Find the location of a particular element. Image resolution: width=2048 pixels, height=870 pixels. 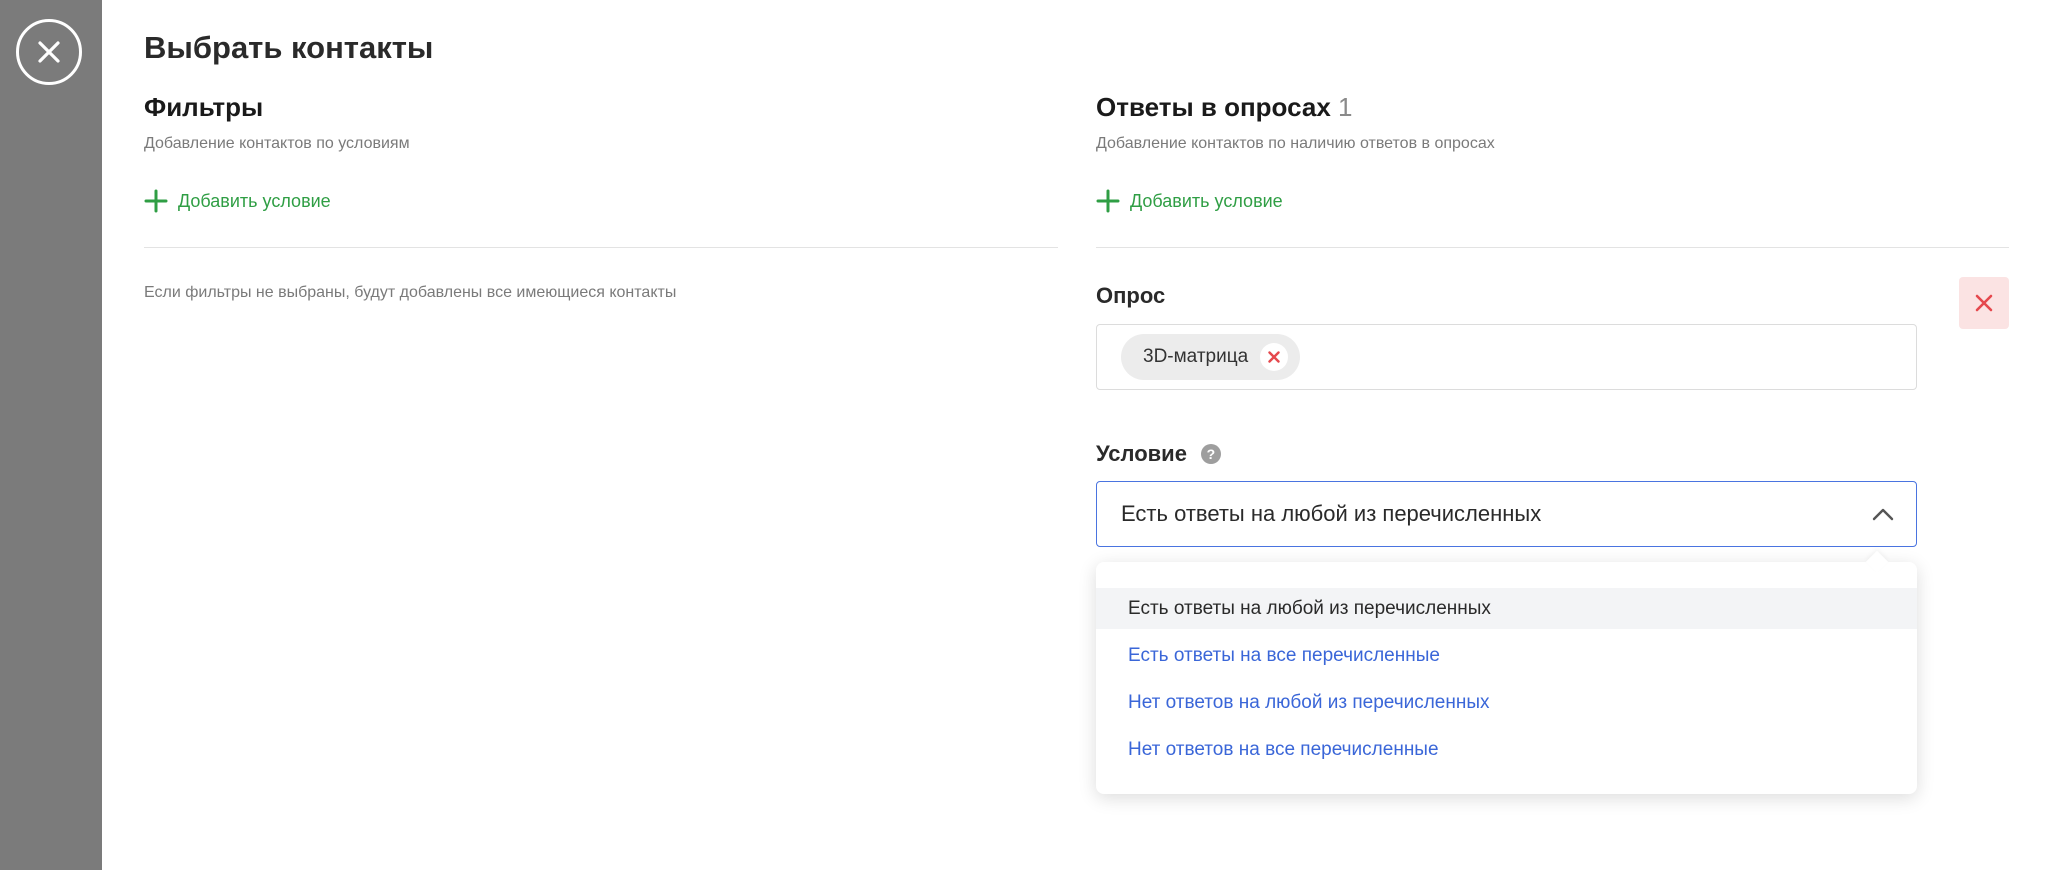

condition-option: Нет ответов на любой из перечисленных is located at coordinates (1506, 702).